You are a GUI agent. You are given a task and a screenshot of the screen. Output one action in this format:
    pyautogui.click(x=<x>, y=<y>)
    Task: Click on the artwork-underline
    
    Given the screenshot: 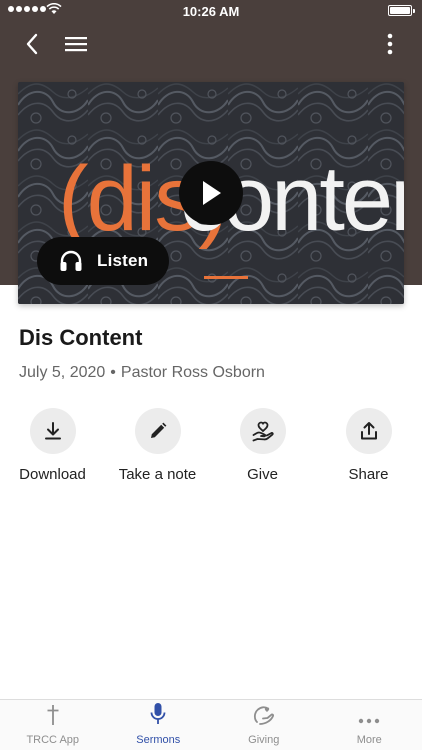 What is the action you would take?
    pyautogui.click(x=226, y=277)
    